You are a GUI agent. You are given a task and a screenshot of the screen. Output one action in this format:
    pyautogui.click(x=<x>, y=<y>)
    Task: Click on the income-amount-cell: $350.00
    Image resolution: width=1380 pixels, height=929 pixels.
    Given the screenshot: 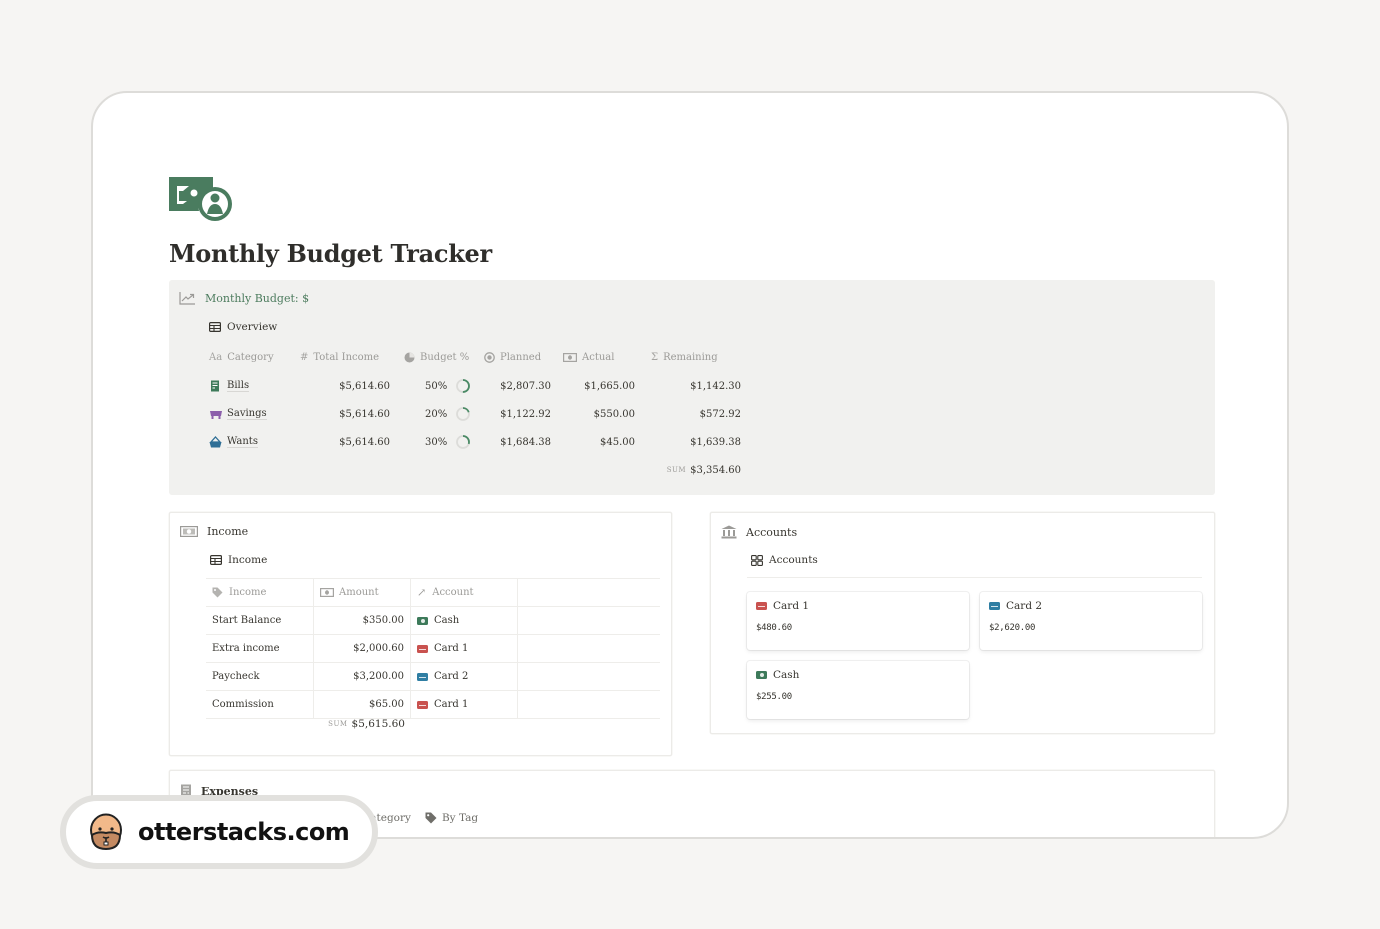 What is the action you would take?
    pyautogui.click(x=362, y=620)
    